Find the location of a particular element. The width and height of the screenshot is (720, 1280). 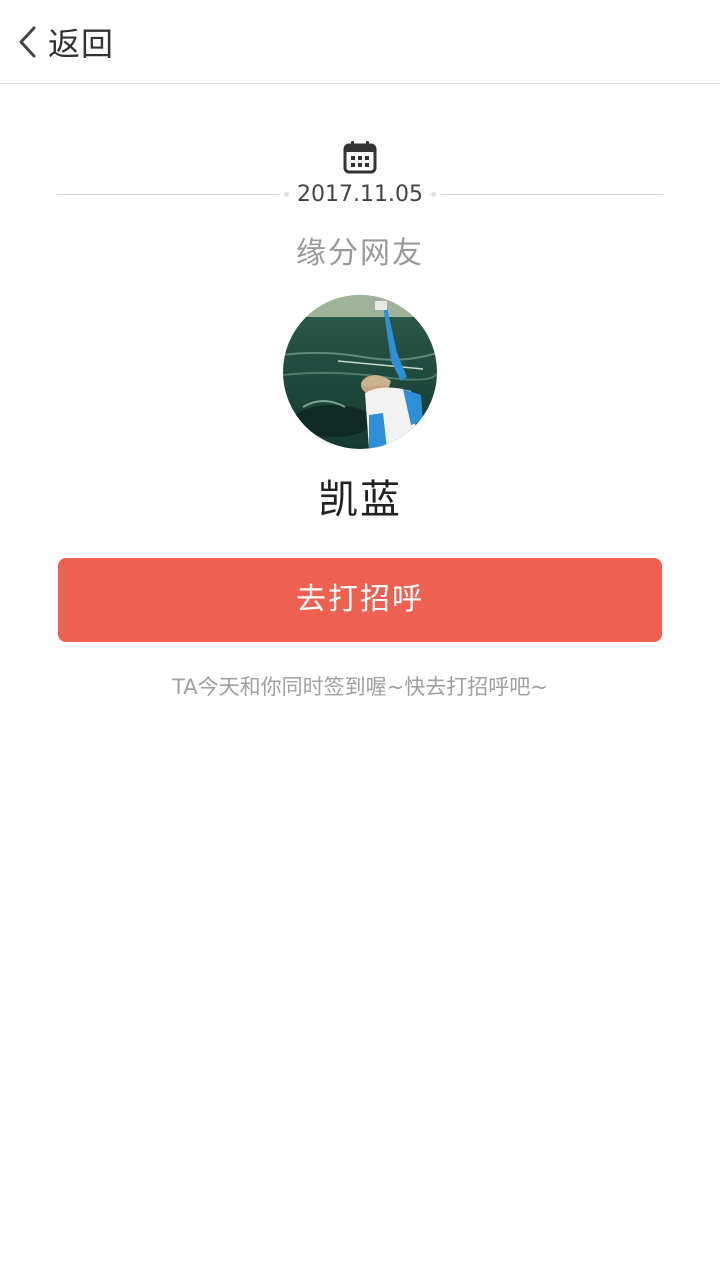

relation-title: 缘分网友 is located at coordinates (360, 253).